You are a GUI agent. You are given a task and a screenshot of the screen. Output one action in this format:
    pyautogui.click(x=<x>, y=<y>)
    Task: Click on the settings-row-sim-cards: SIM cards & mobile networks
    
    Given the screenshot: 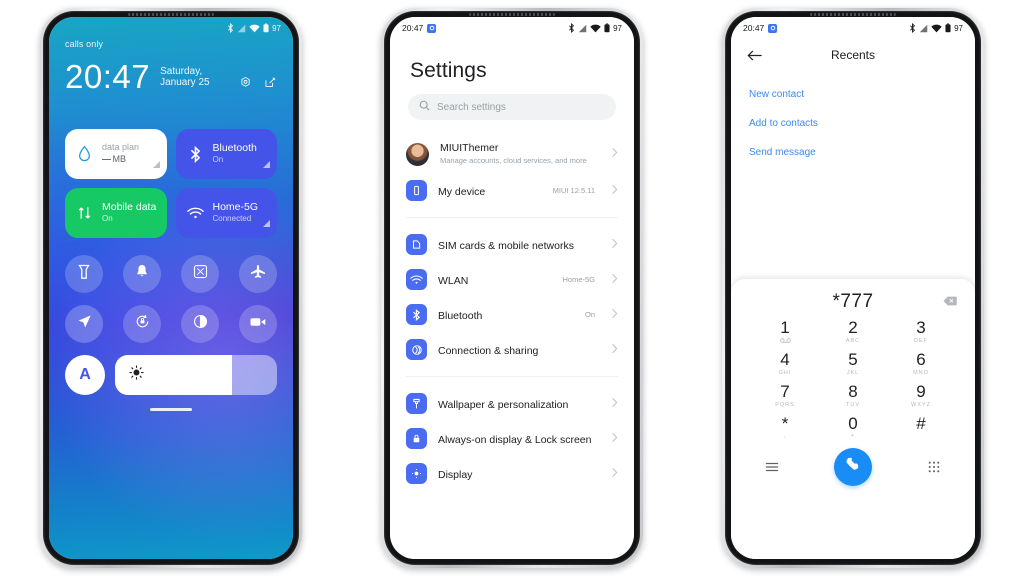 What is the action you would take?
    pyautogui.click(x=512, y=244)
    